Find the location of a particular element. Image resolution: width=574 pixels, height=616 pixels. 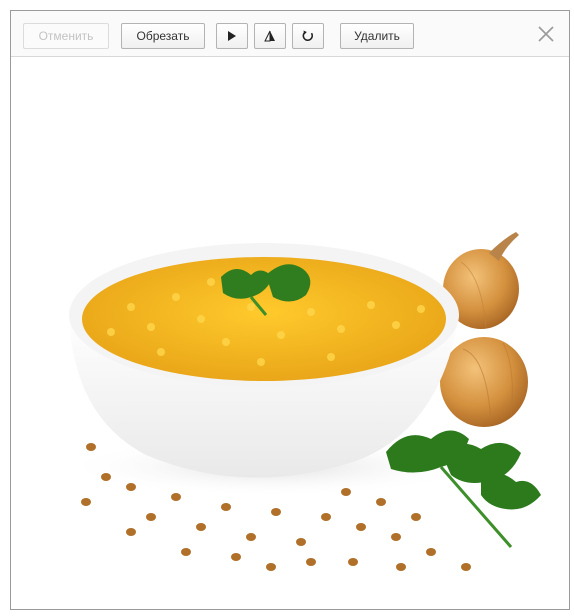

flip-horizontal-button is located at coordinates (232, 36).